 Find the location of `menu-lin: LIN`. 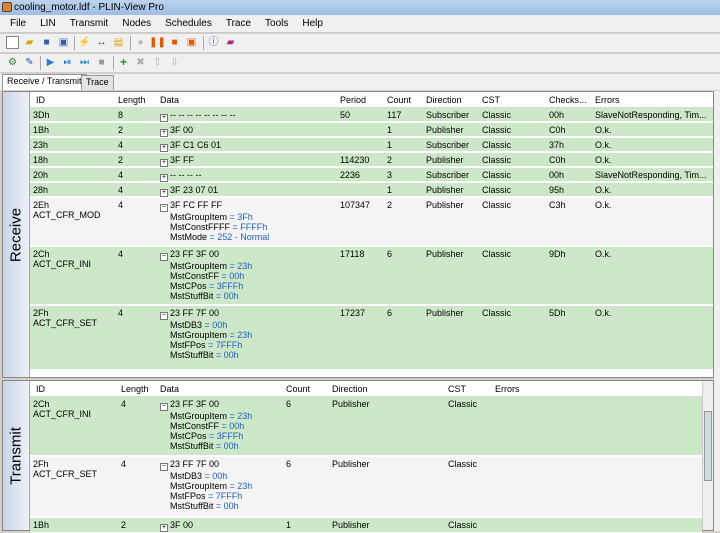

menu-lin: LIN is located at coordinates (48, 24).